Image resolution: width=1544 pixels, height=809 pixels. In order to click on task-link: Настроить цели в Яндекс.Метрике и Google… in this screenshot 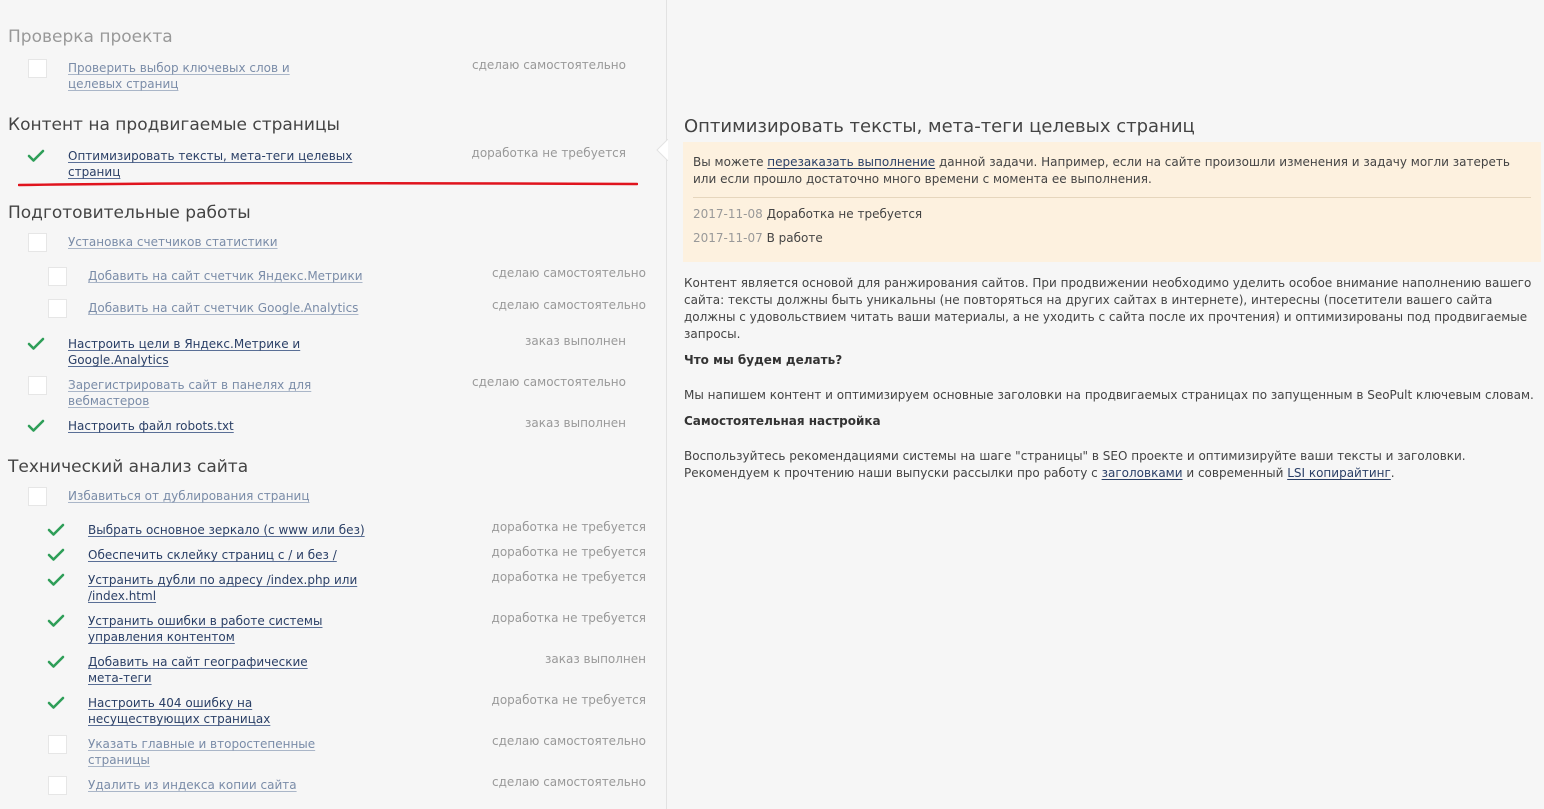, I will do `click(188, 352)`.